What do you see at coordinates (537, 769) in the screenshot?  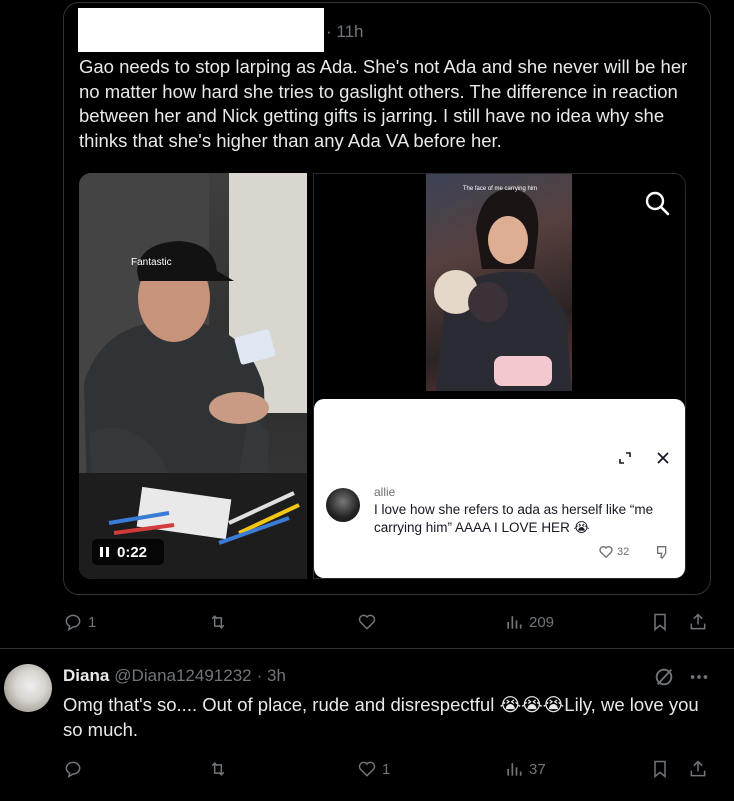 I see `views-count: 37` at bounding box center [537, 769].